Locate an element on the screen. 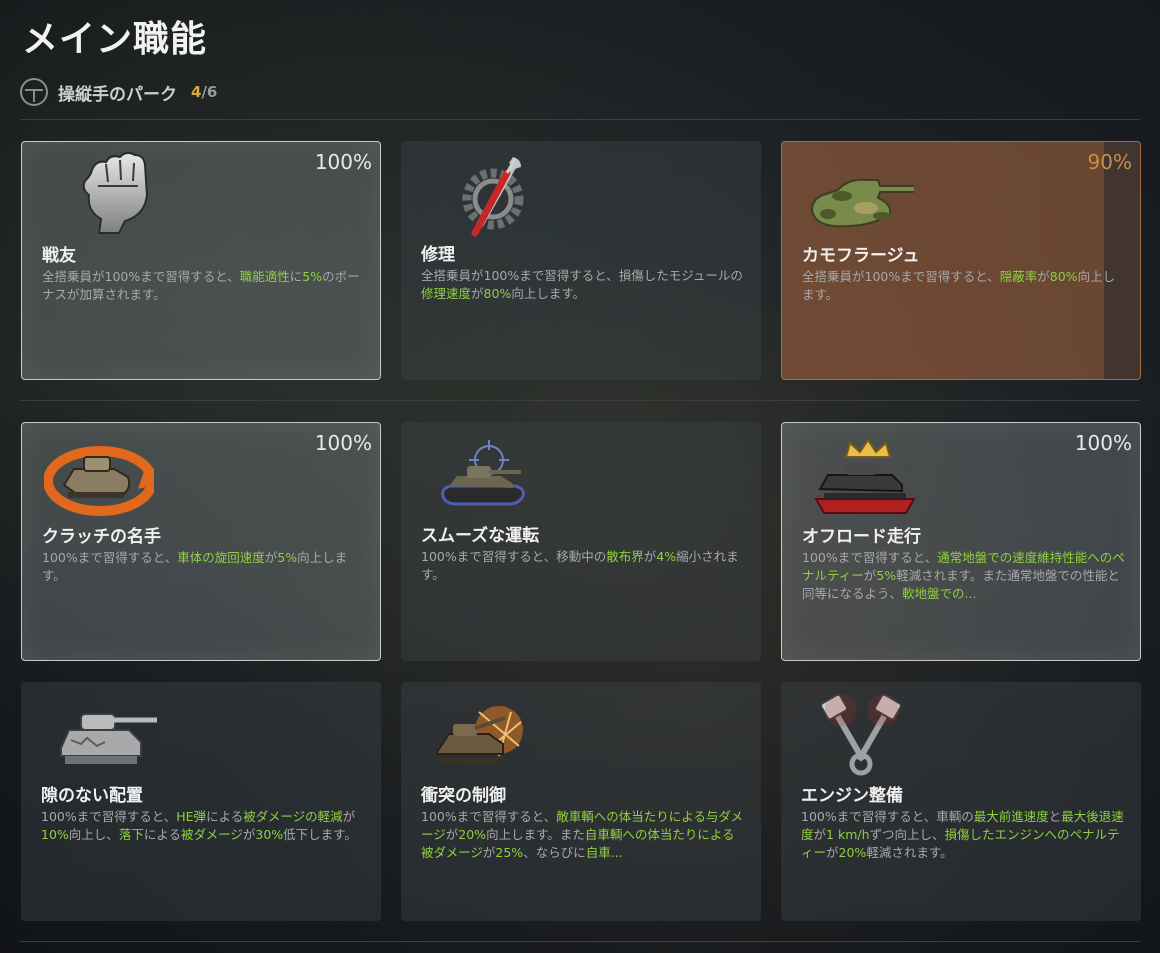 The width and height of the screenshot is (1160, 953). highlight-text: 4% is located at coordinates (666, 556).